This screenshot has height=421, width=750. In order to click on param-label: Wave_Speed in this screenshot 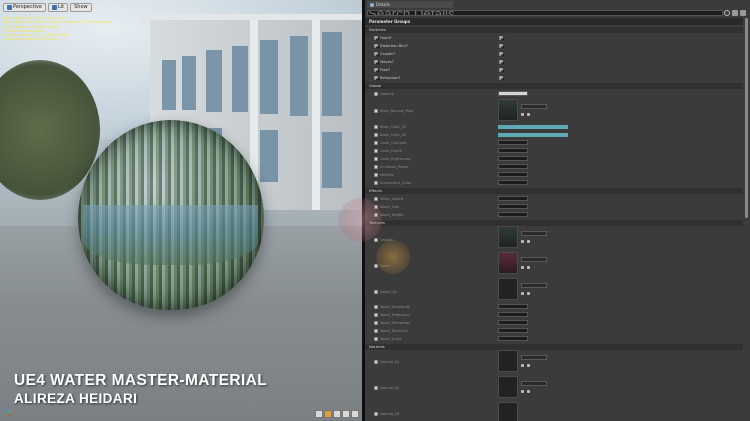, I will do `click(391, 199)`.